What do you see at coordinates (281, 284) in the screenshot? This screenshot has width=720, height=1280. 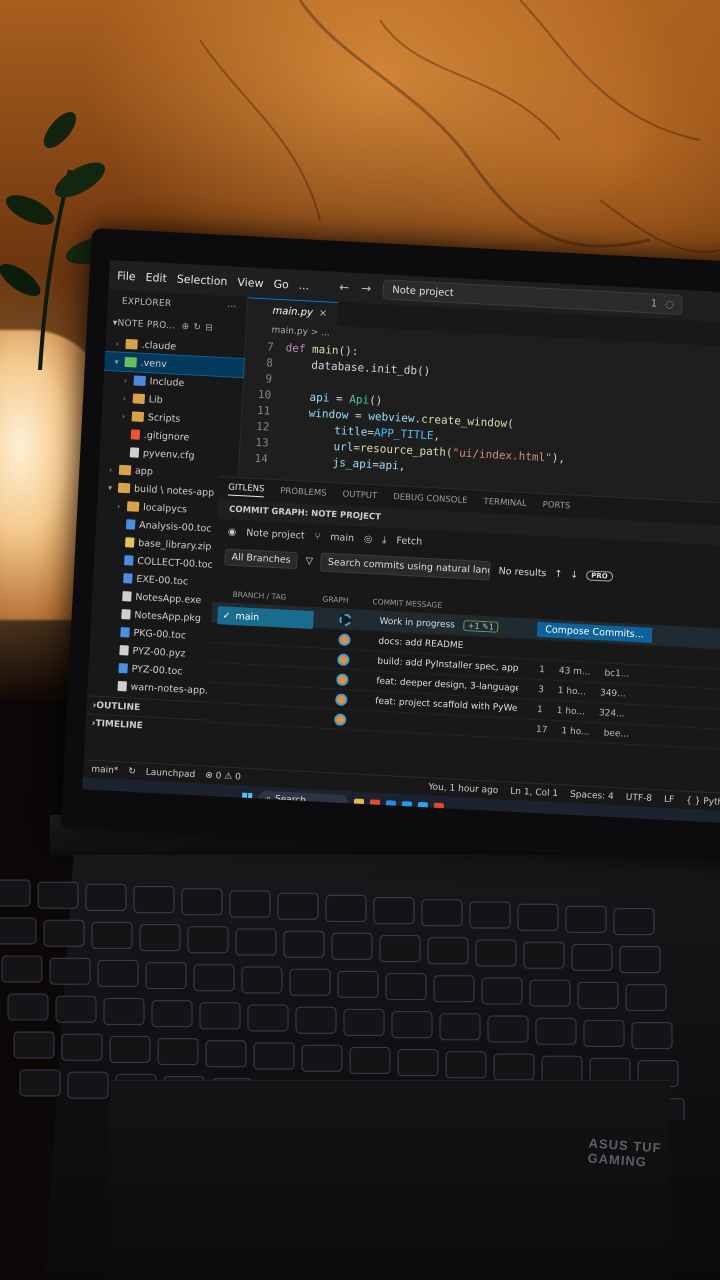 I see `menu-go: Go` at bounding box center [281, 284].